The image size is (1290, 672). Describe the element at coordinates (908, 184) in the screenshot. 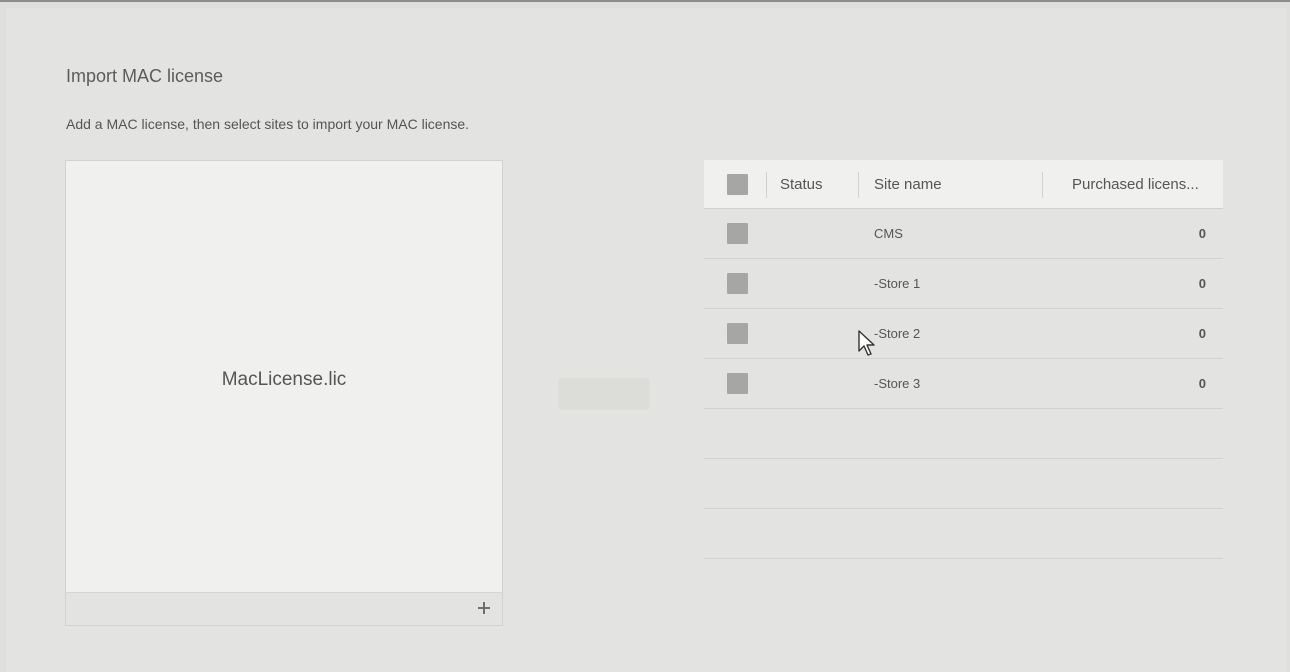

I see `column-header-site-name: Site name` at that location.